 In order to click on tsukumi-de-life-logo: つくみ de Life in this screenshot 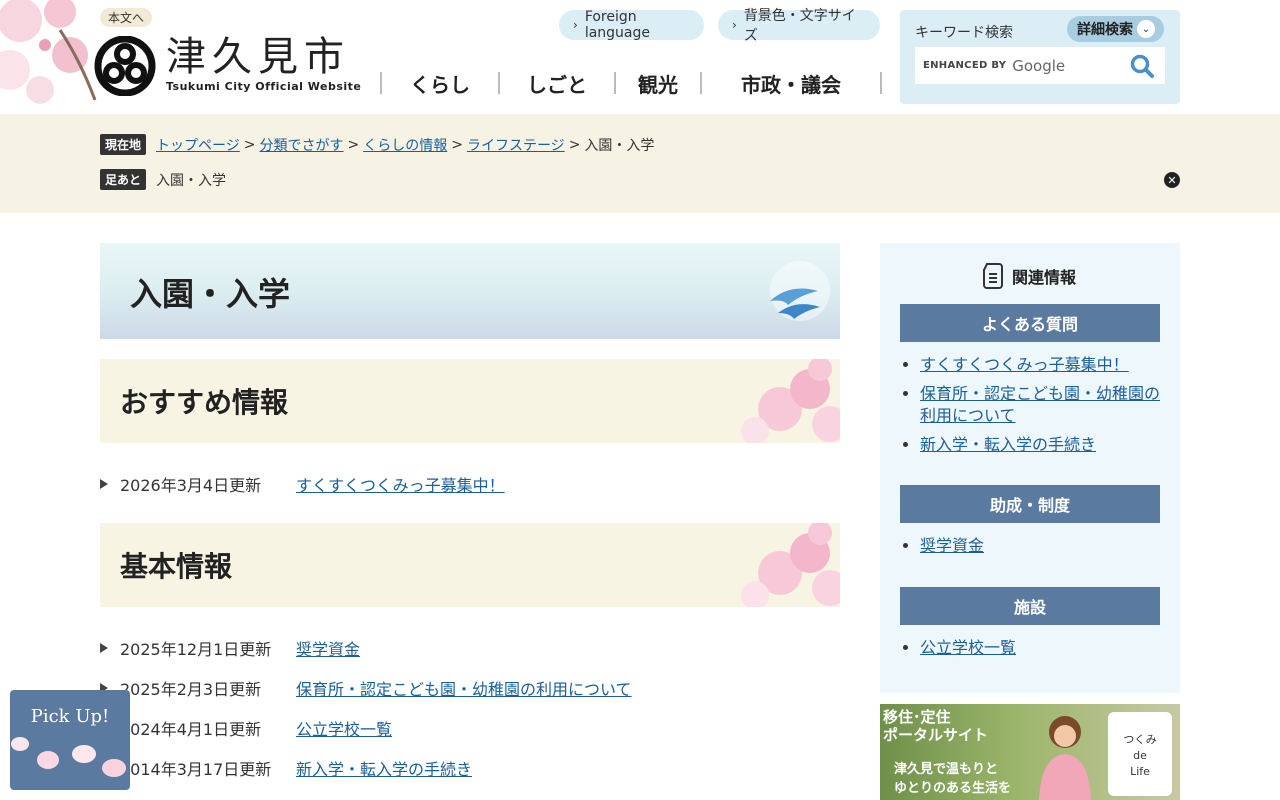, I will do `click(1140, 754)`.